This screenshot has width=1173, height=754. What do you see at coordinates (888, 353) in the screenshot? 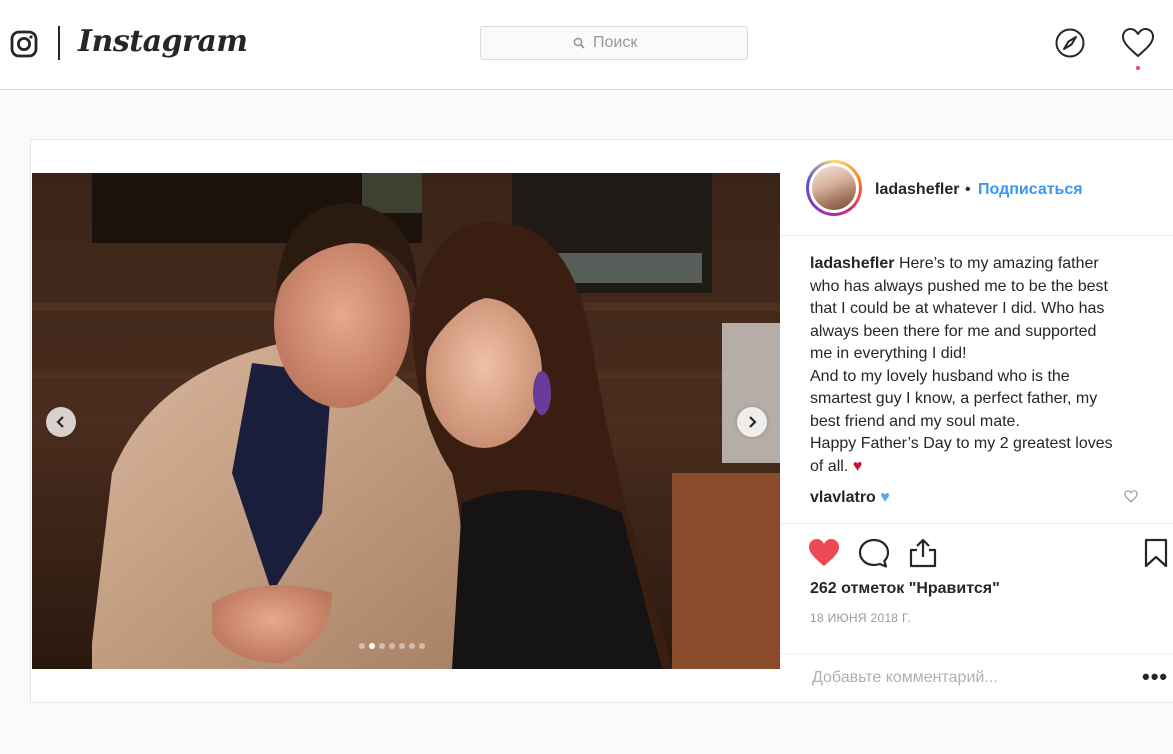
I see `caption-text: me in everything I did!` at bounding box center [888, 353].